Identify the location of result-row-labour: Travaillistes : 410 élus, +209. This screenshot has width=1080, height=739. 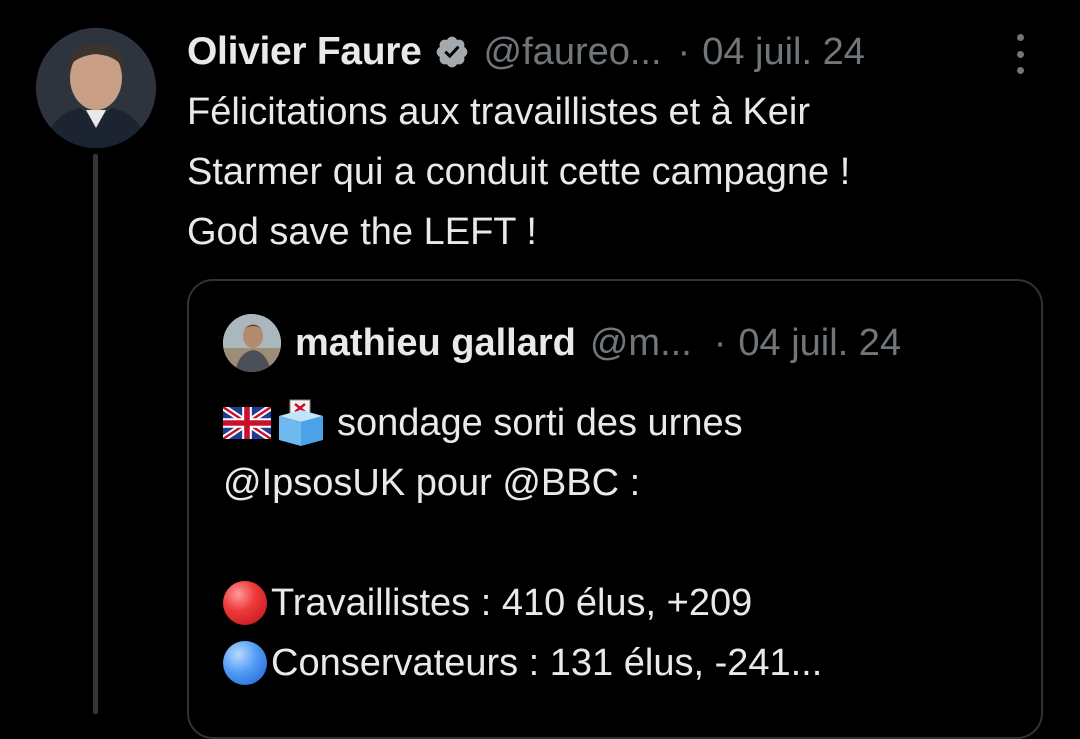
(623, 603).